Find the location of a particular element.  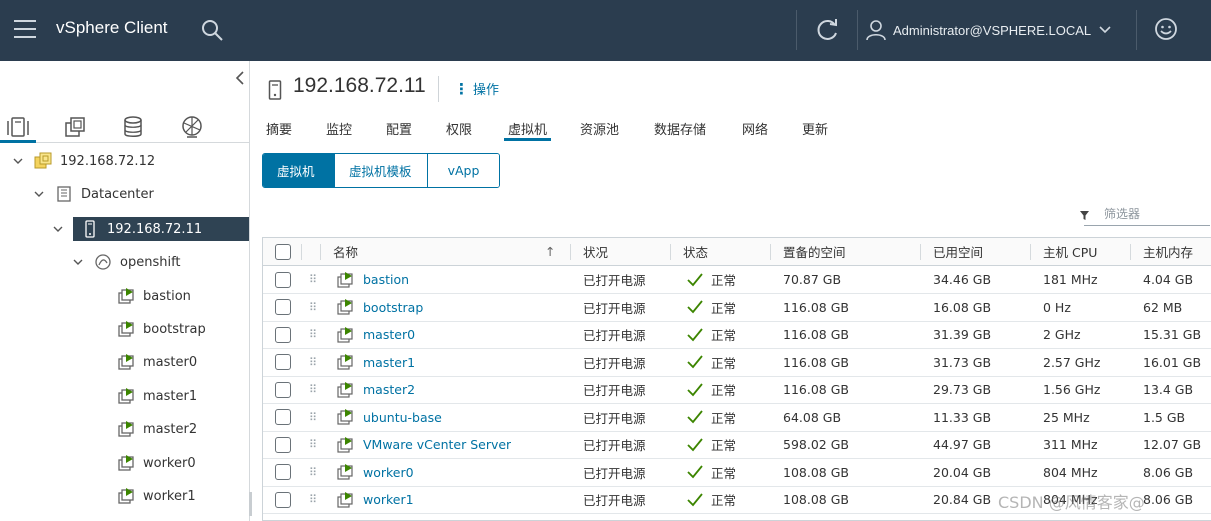

vm-host-cpu: 0 Hz is located at coordinates (1057, 307).